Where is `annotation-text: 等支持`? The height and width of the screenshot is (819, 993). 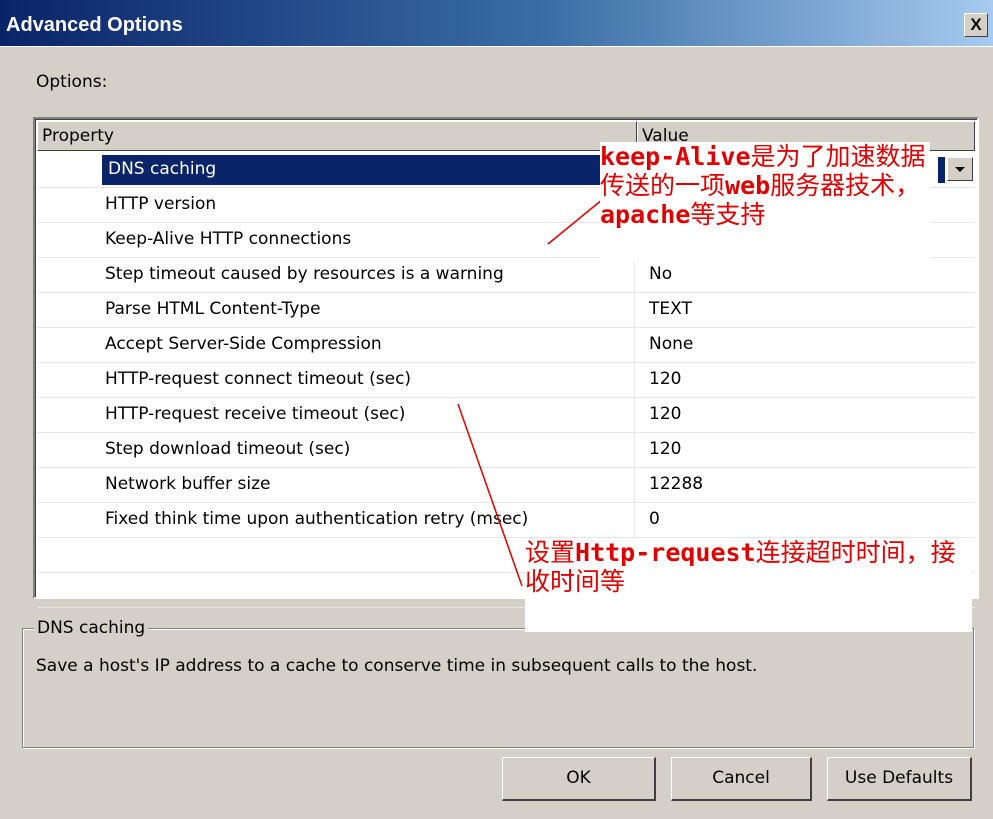
annotation-text: 等支持 is located at coordinates (728, 214).